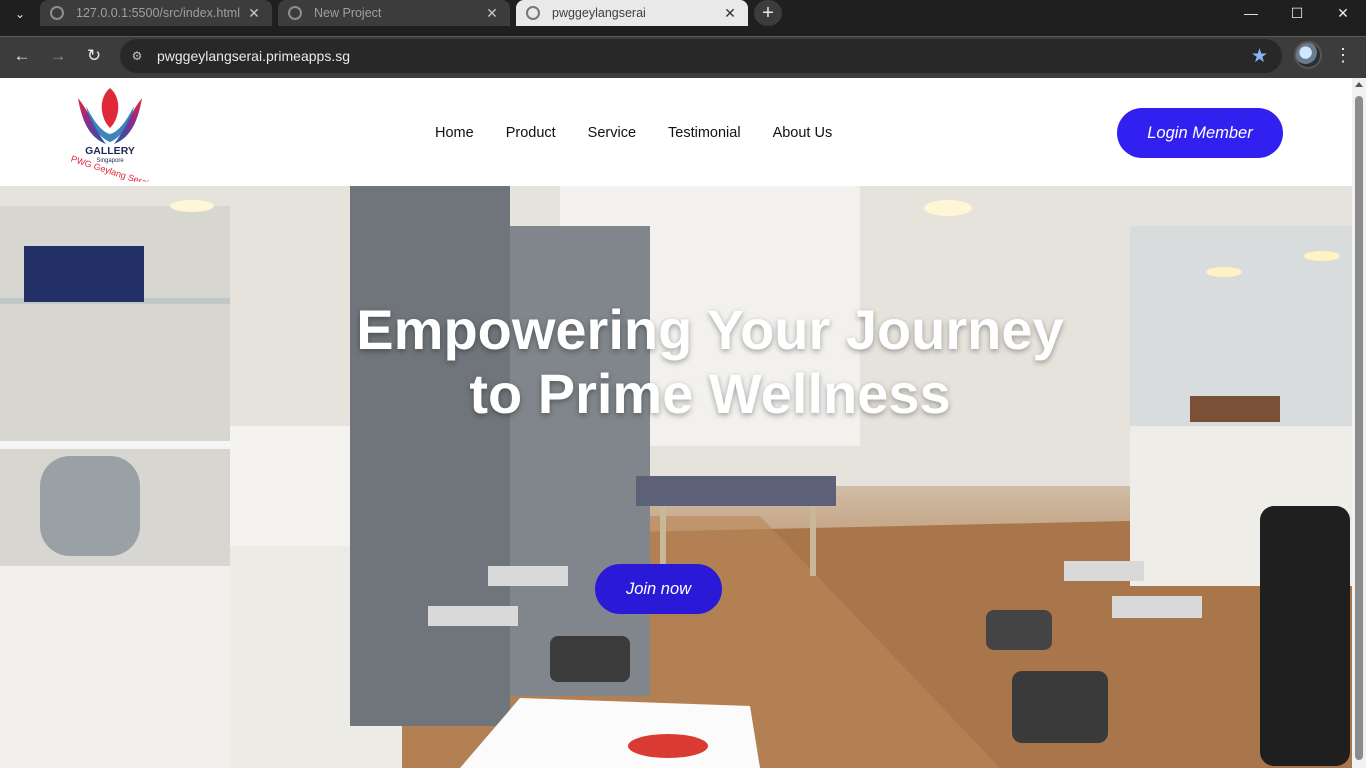 The height and width of the screenshot is (768, 1366). What do you see at coordinates (531, 133) in the screenshot?
I see `nav-product: Product` at bounding box center [531, 133].